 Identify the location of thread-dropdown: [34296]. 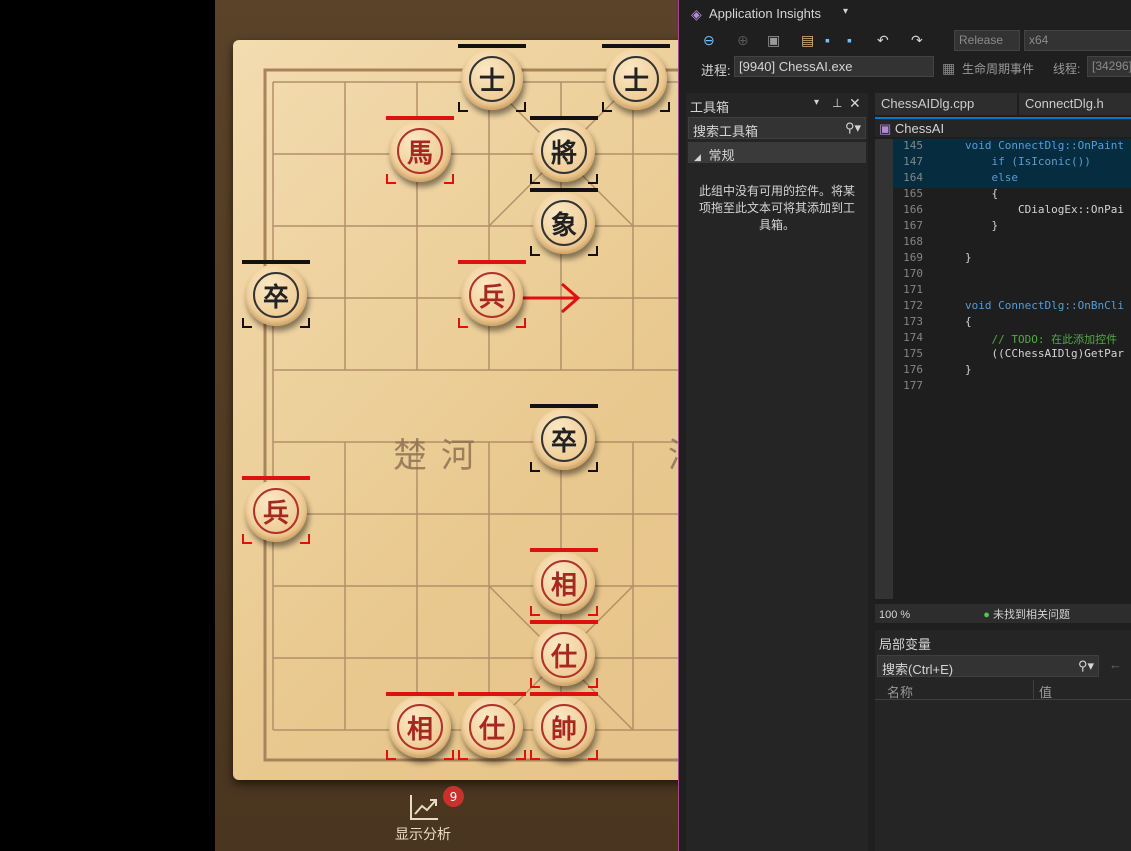
(1109, 66).